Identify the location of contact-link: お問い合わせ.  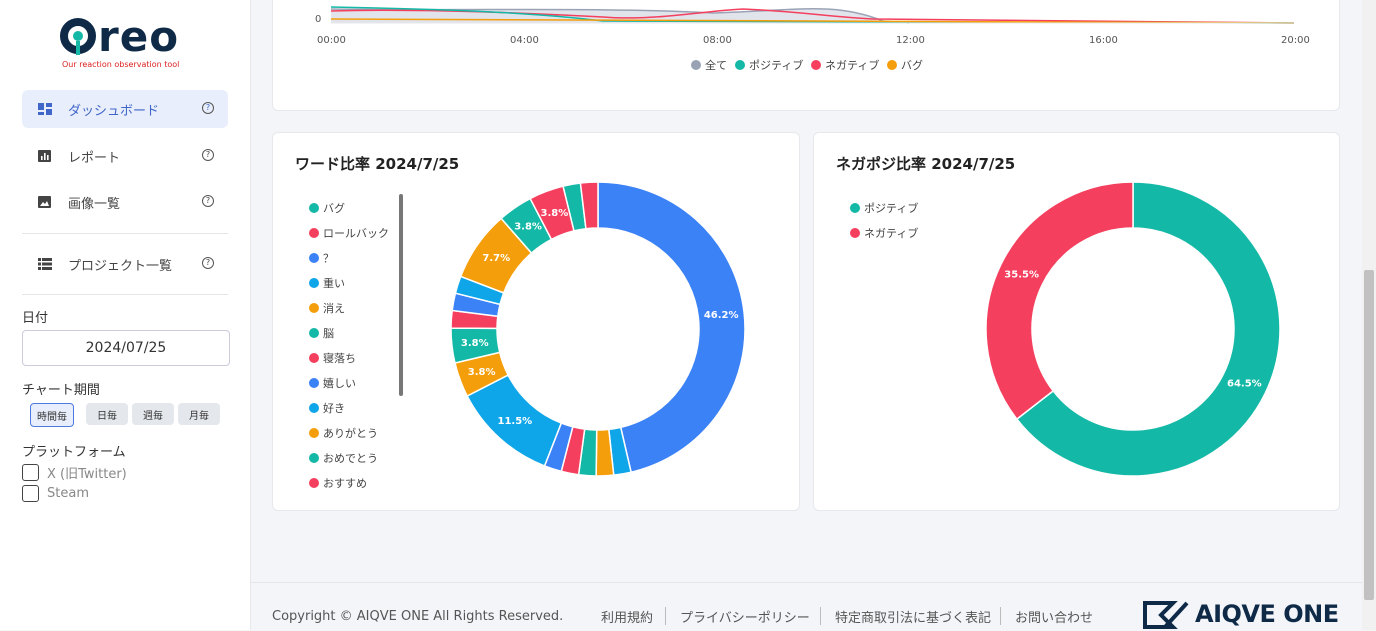
(1054, 616).